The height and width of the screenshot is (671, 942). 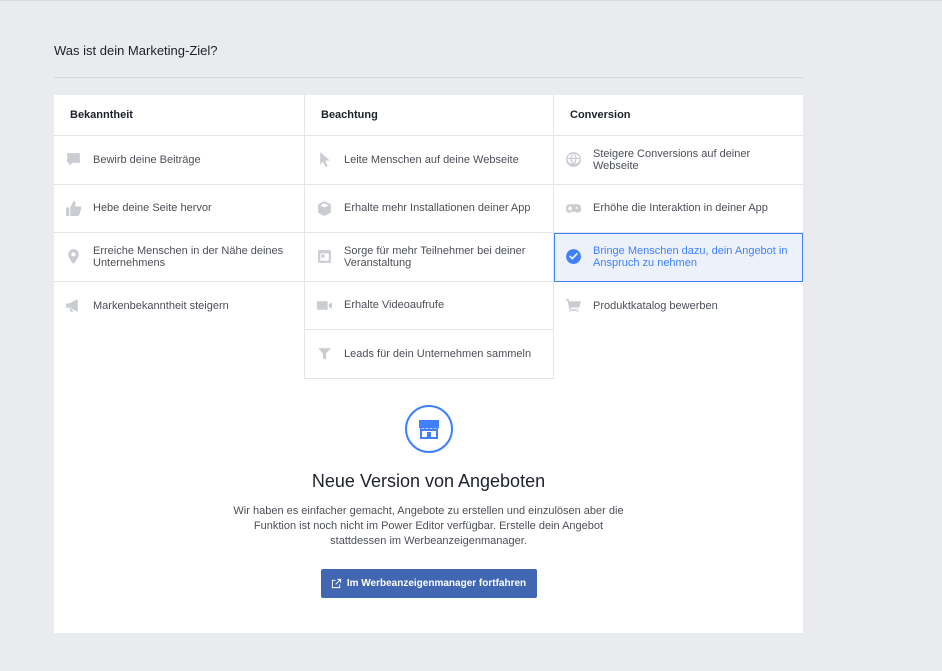 I want to click on video-camera-icon, so click(x=324, y=305).